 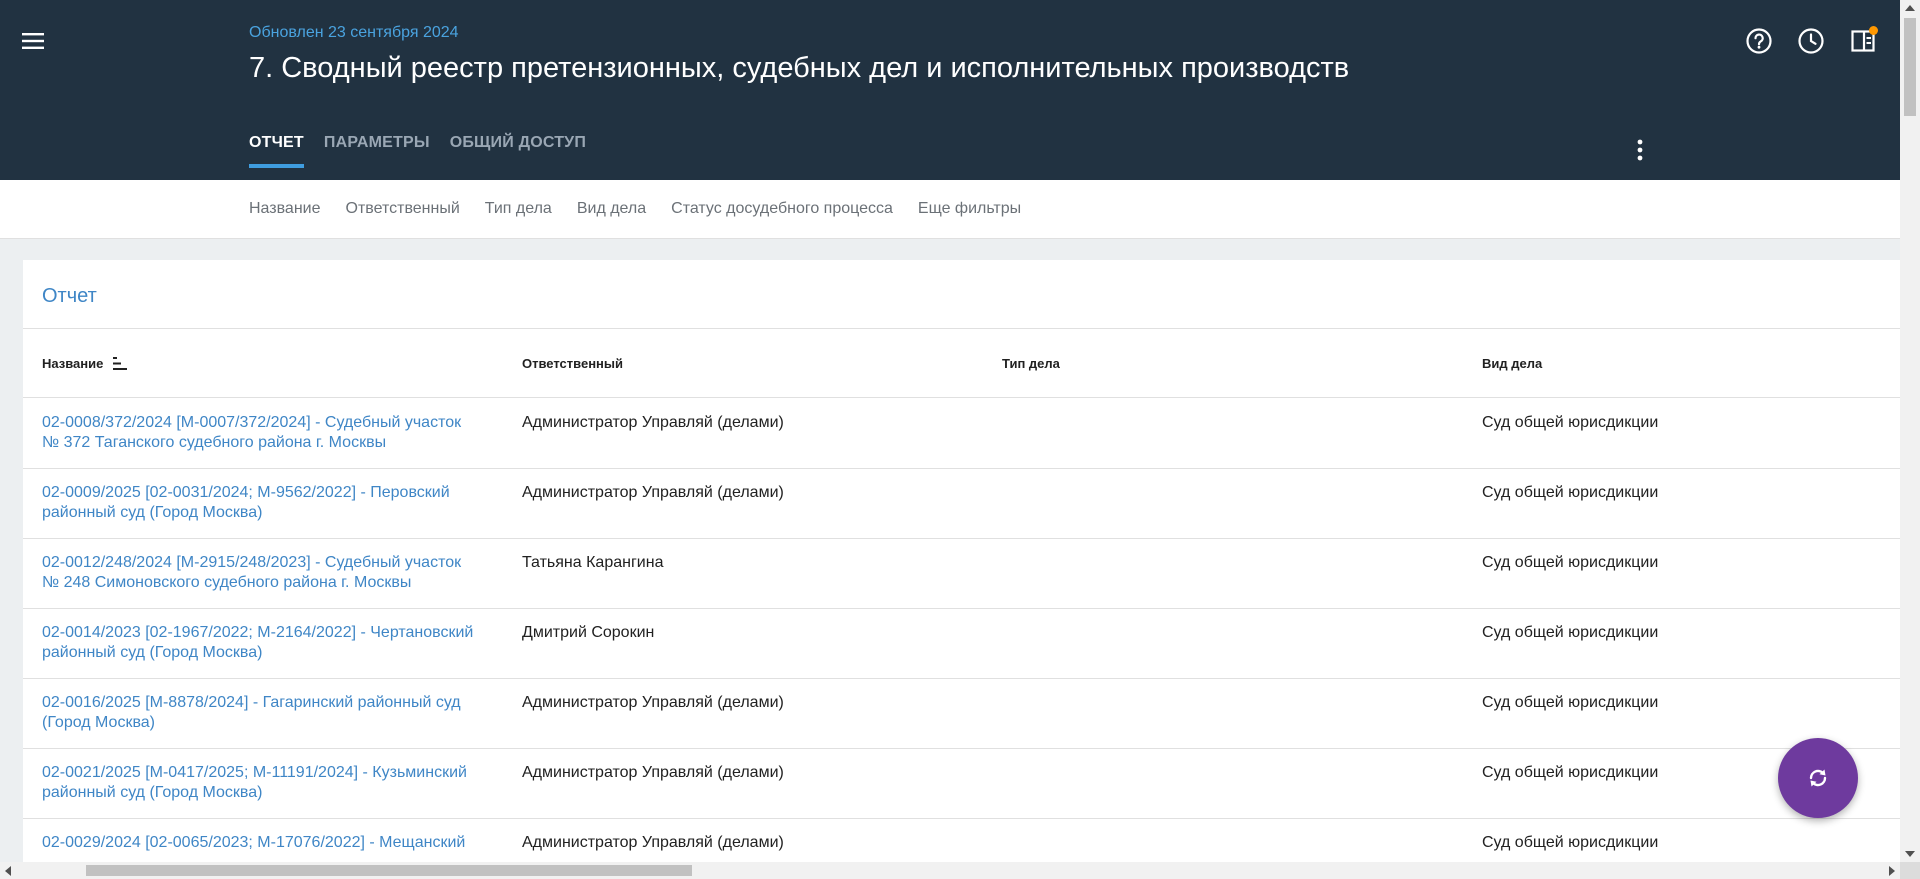 What do you see at coordinates (1910, 854) in the screenshot?
I see `scroll-down-arrow-icon` at bounding box center [1910, 854].